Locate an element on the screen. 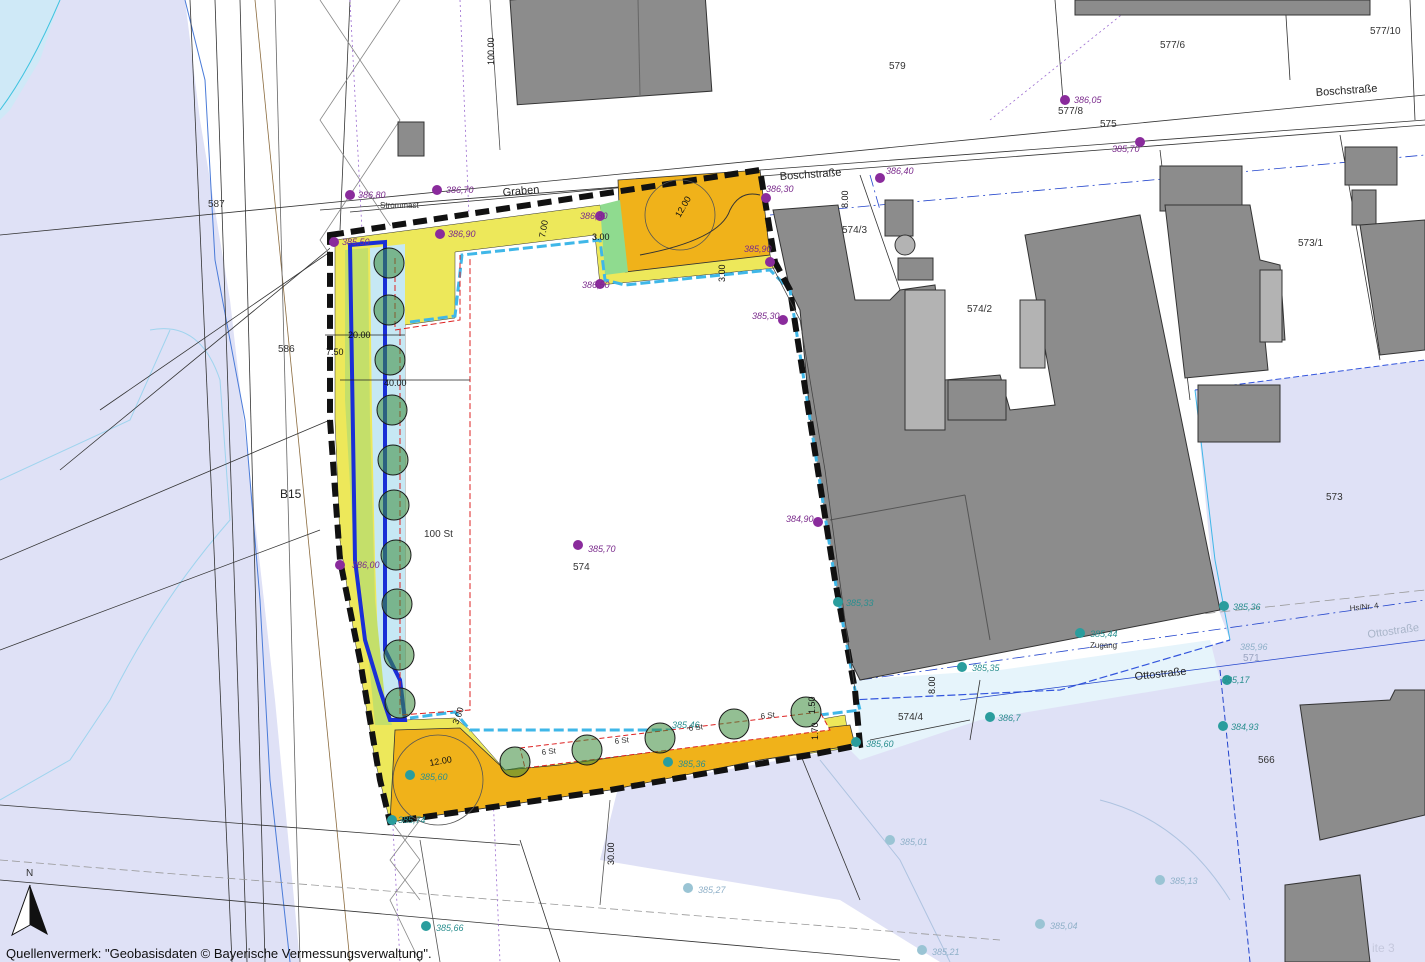 The width and height of the screenshot is (1425, 962). parcel-575: 575 is located at coordinates (1108, 124).